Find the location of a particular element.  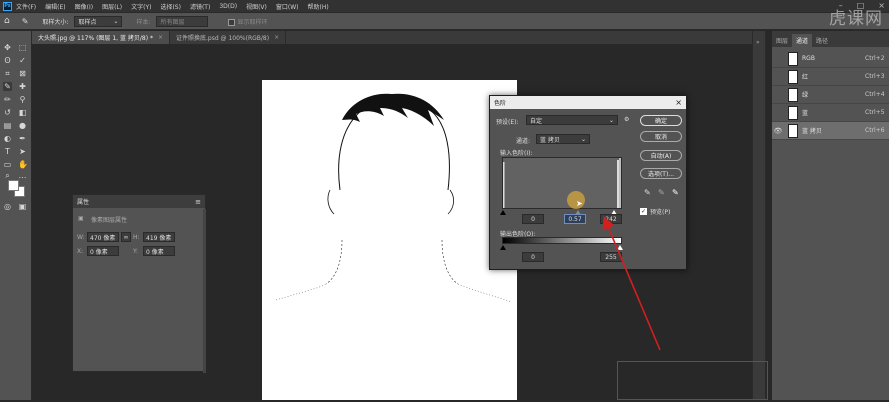

sample-size-select: 取样点 ⌄ is located at coordinates (98, 21).